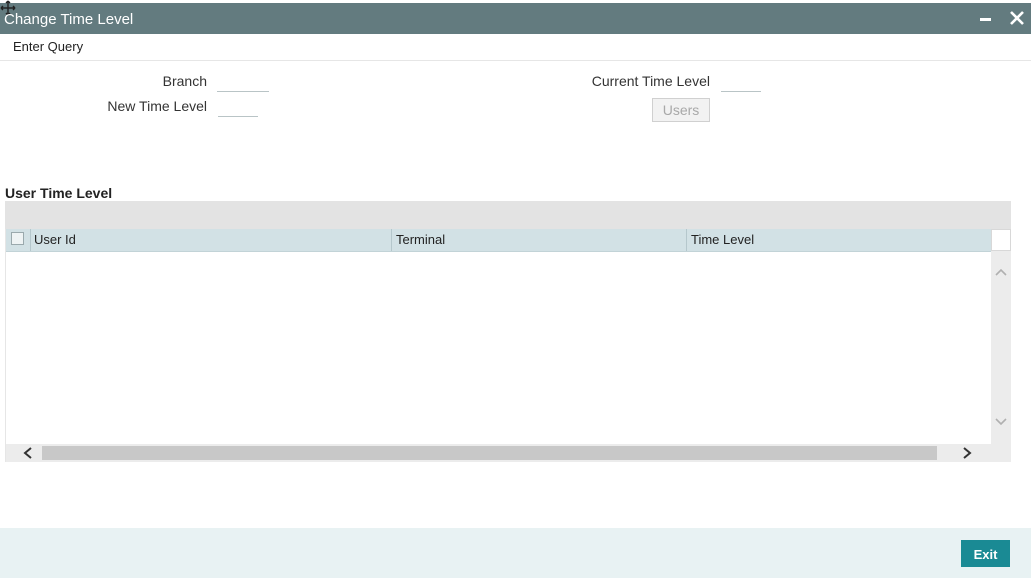 The image size is (1031, 587). I want to click on select-all-checkbox, so click(17, 238).